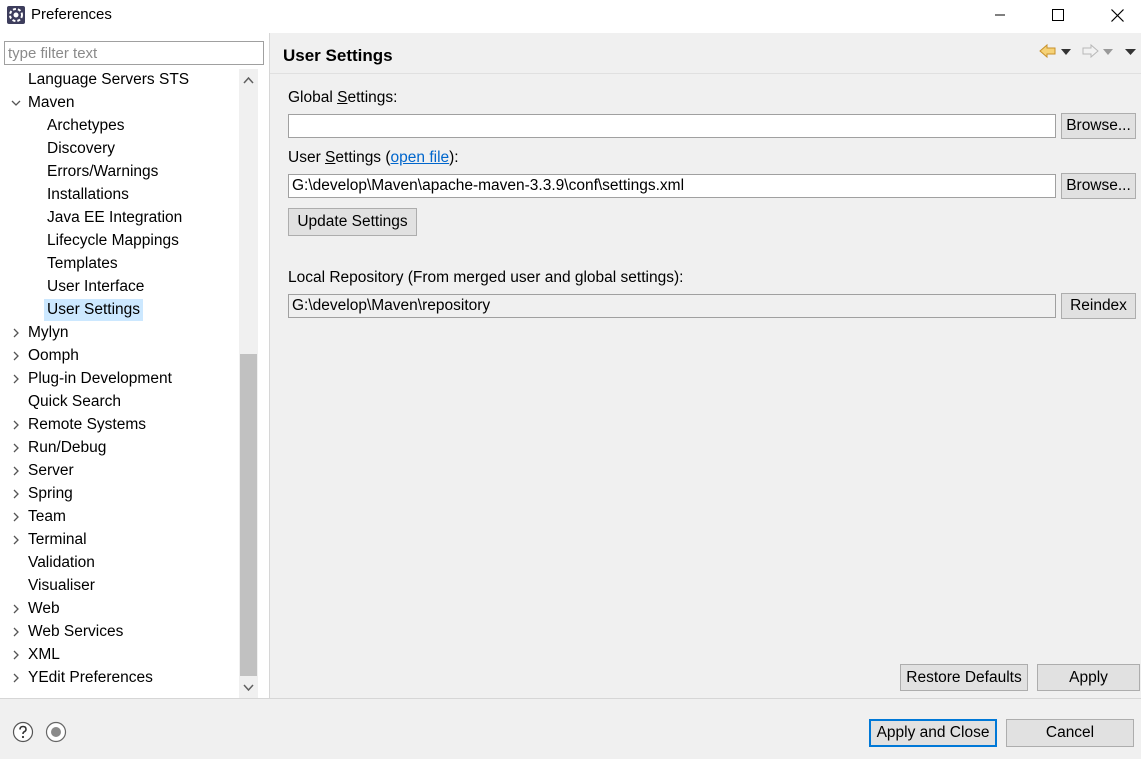  I want to click on scroll-up-button, so click(248, 80).